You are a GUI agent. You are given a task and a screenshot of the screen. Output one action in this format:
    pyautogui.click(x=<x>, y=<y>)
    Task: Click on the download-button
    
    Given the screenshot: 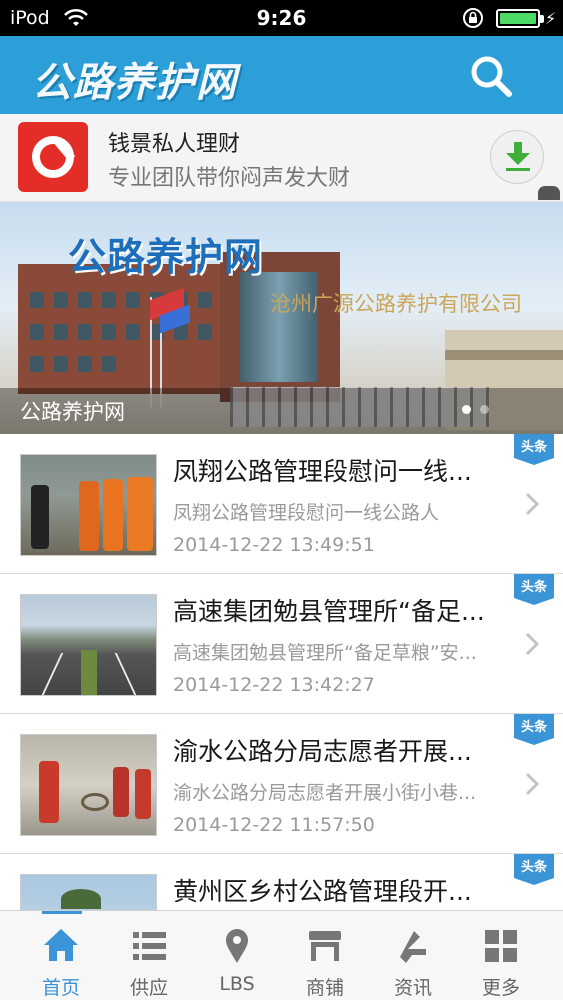 What is the action you would take?
    pyautogui.click(x=517, y=157)
    